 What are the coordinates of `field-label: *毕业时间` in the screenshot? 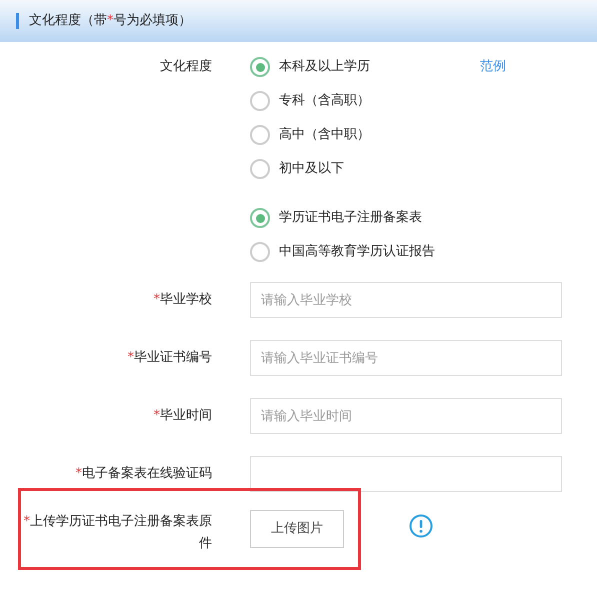 It's located at (183, 416).